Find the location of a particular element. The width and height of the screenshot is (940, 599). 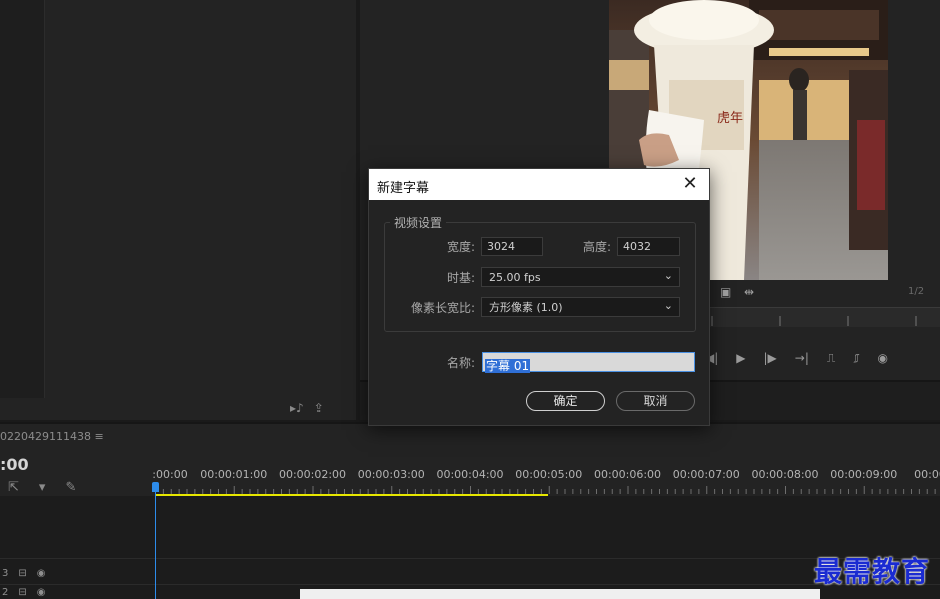

page-indicator: 1/2 is located at coordinates (916, 291).